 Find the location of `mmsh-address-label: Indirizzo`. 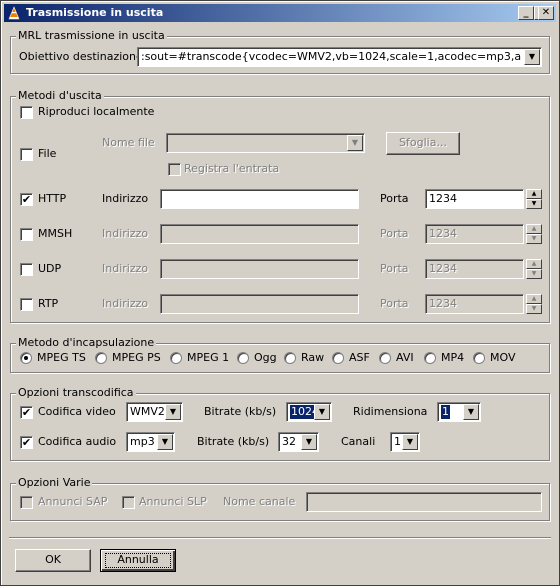

mmsh-address-label: Indirizzo is located at coordinates (125, 233).